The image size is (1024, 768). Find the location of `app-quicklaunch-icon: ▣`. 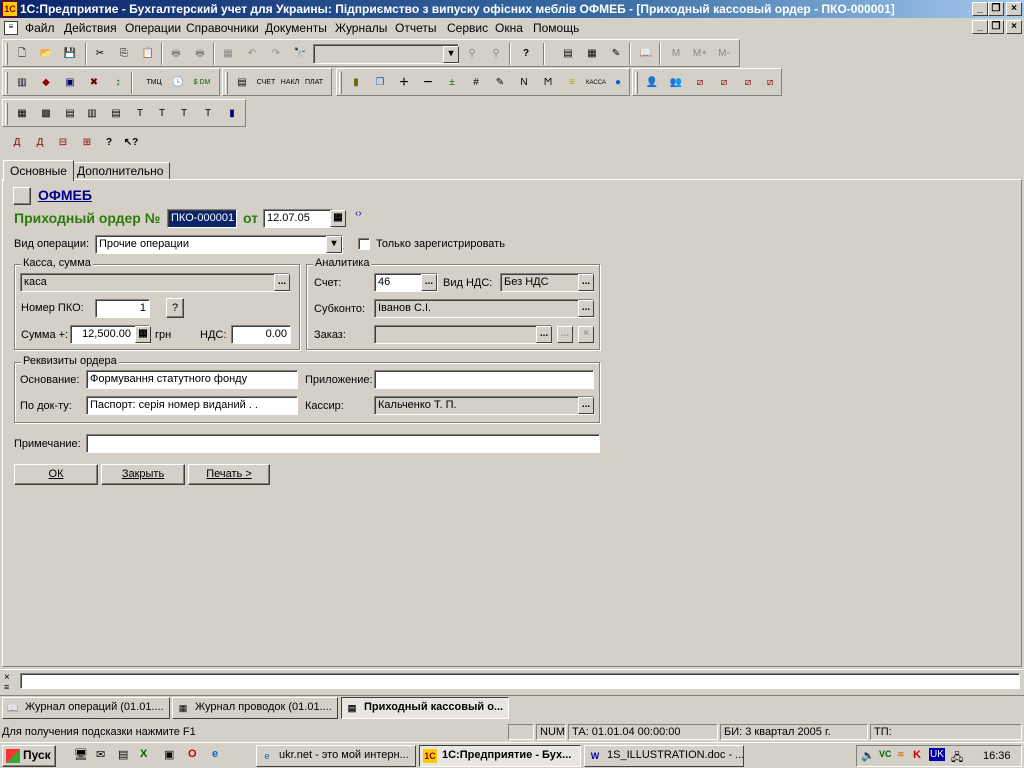

app-quicklaunch-icon: ▣ is located at coordinates (169, 754).